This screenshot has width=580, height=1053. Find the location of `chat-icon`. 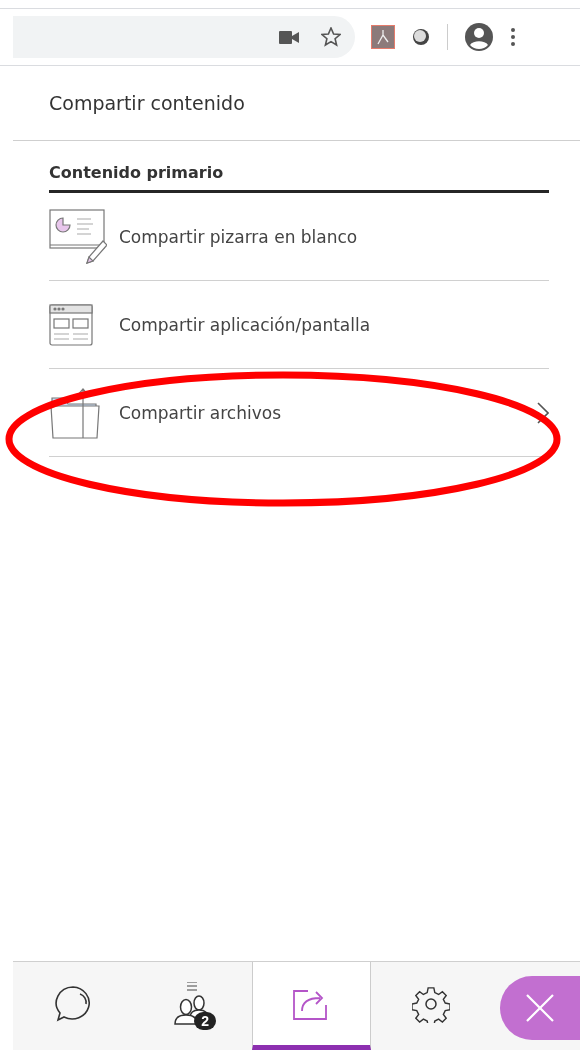

chat-icon is located at coordinates (72, 1003).